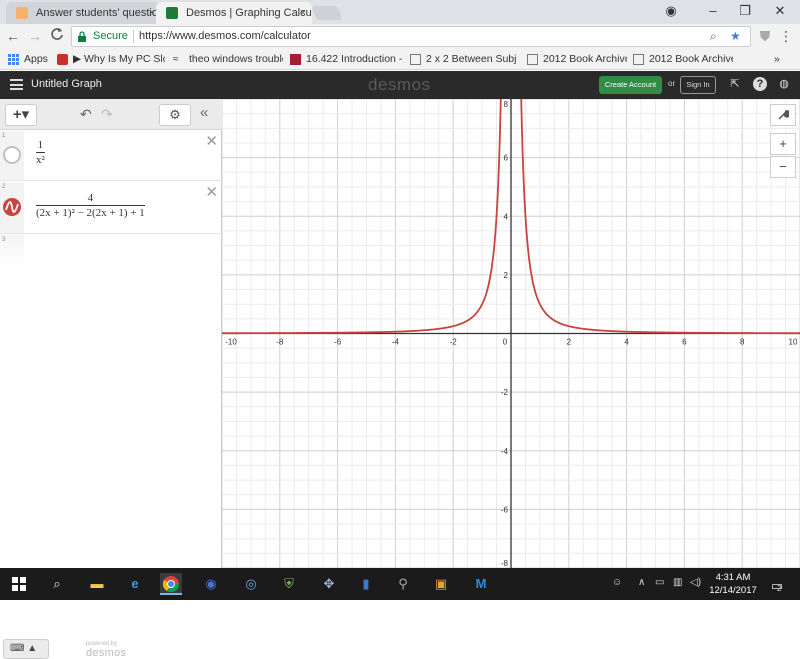 The image size is (800, 659). Describe the element at coordinates (617, 582) in the screenshot. I see `people-icon: ☺` at that location.